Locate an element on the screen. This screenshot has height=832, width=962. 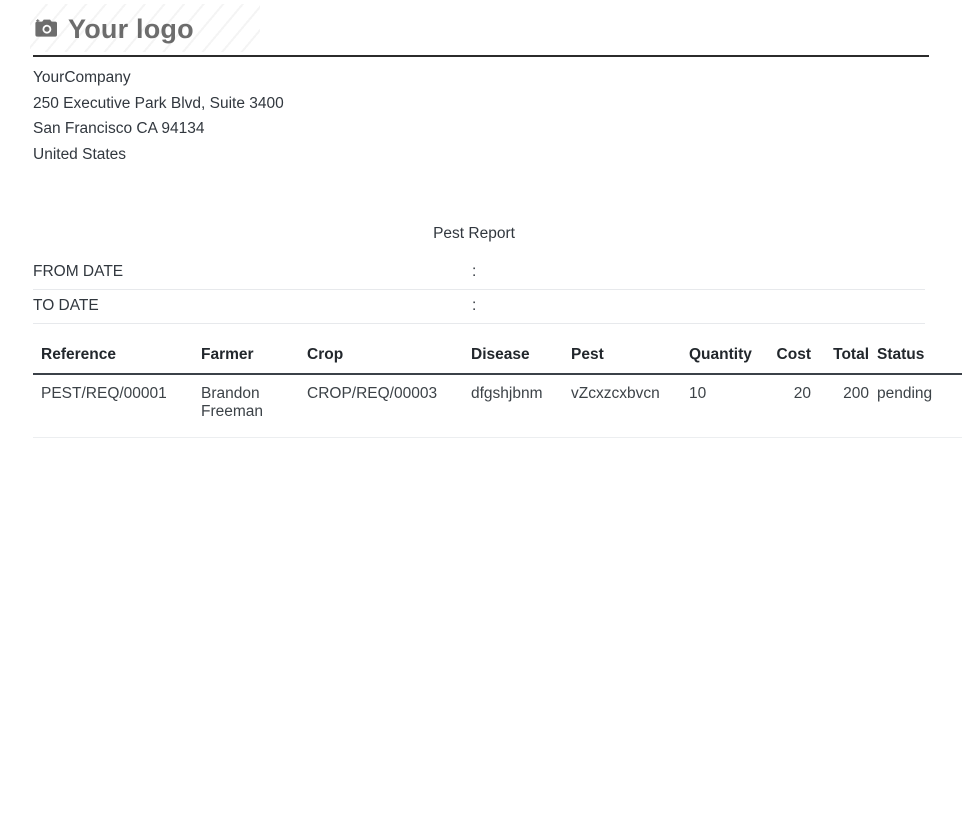
from-date-label: FROM DATE is located at coordinates (78, 271).